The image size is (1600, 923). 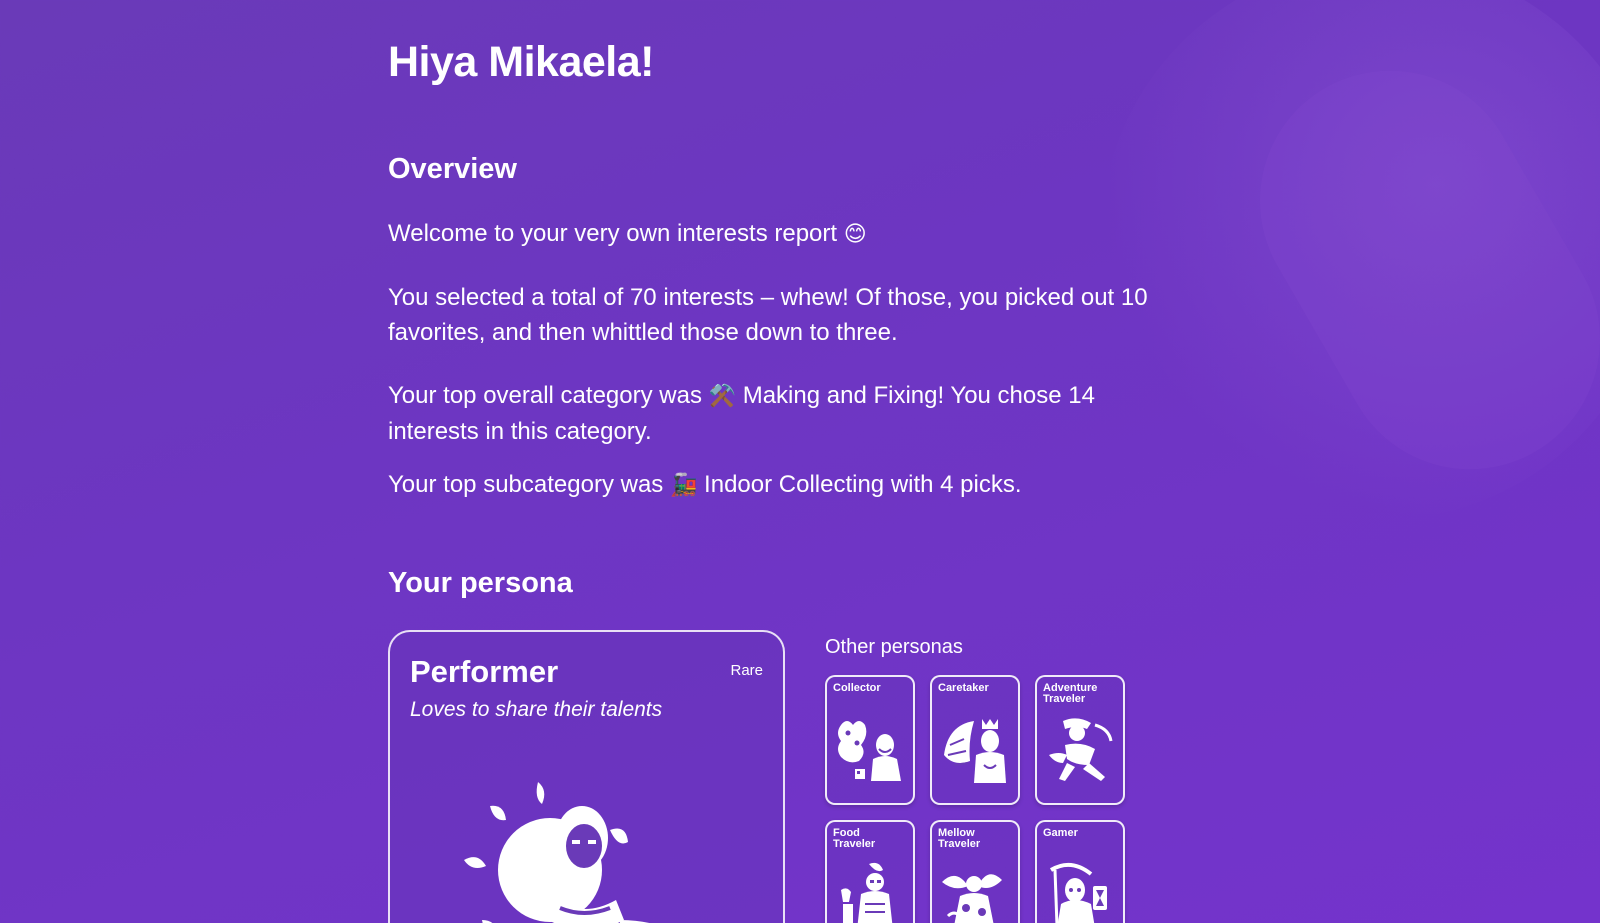 What do you see at coordinates (854, 838) in the screenshot?
I see `persona-card-label: Food Traveler` at bounding box center [854, 838].